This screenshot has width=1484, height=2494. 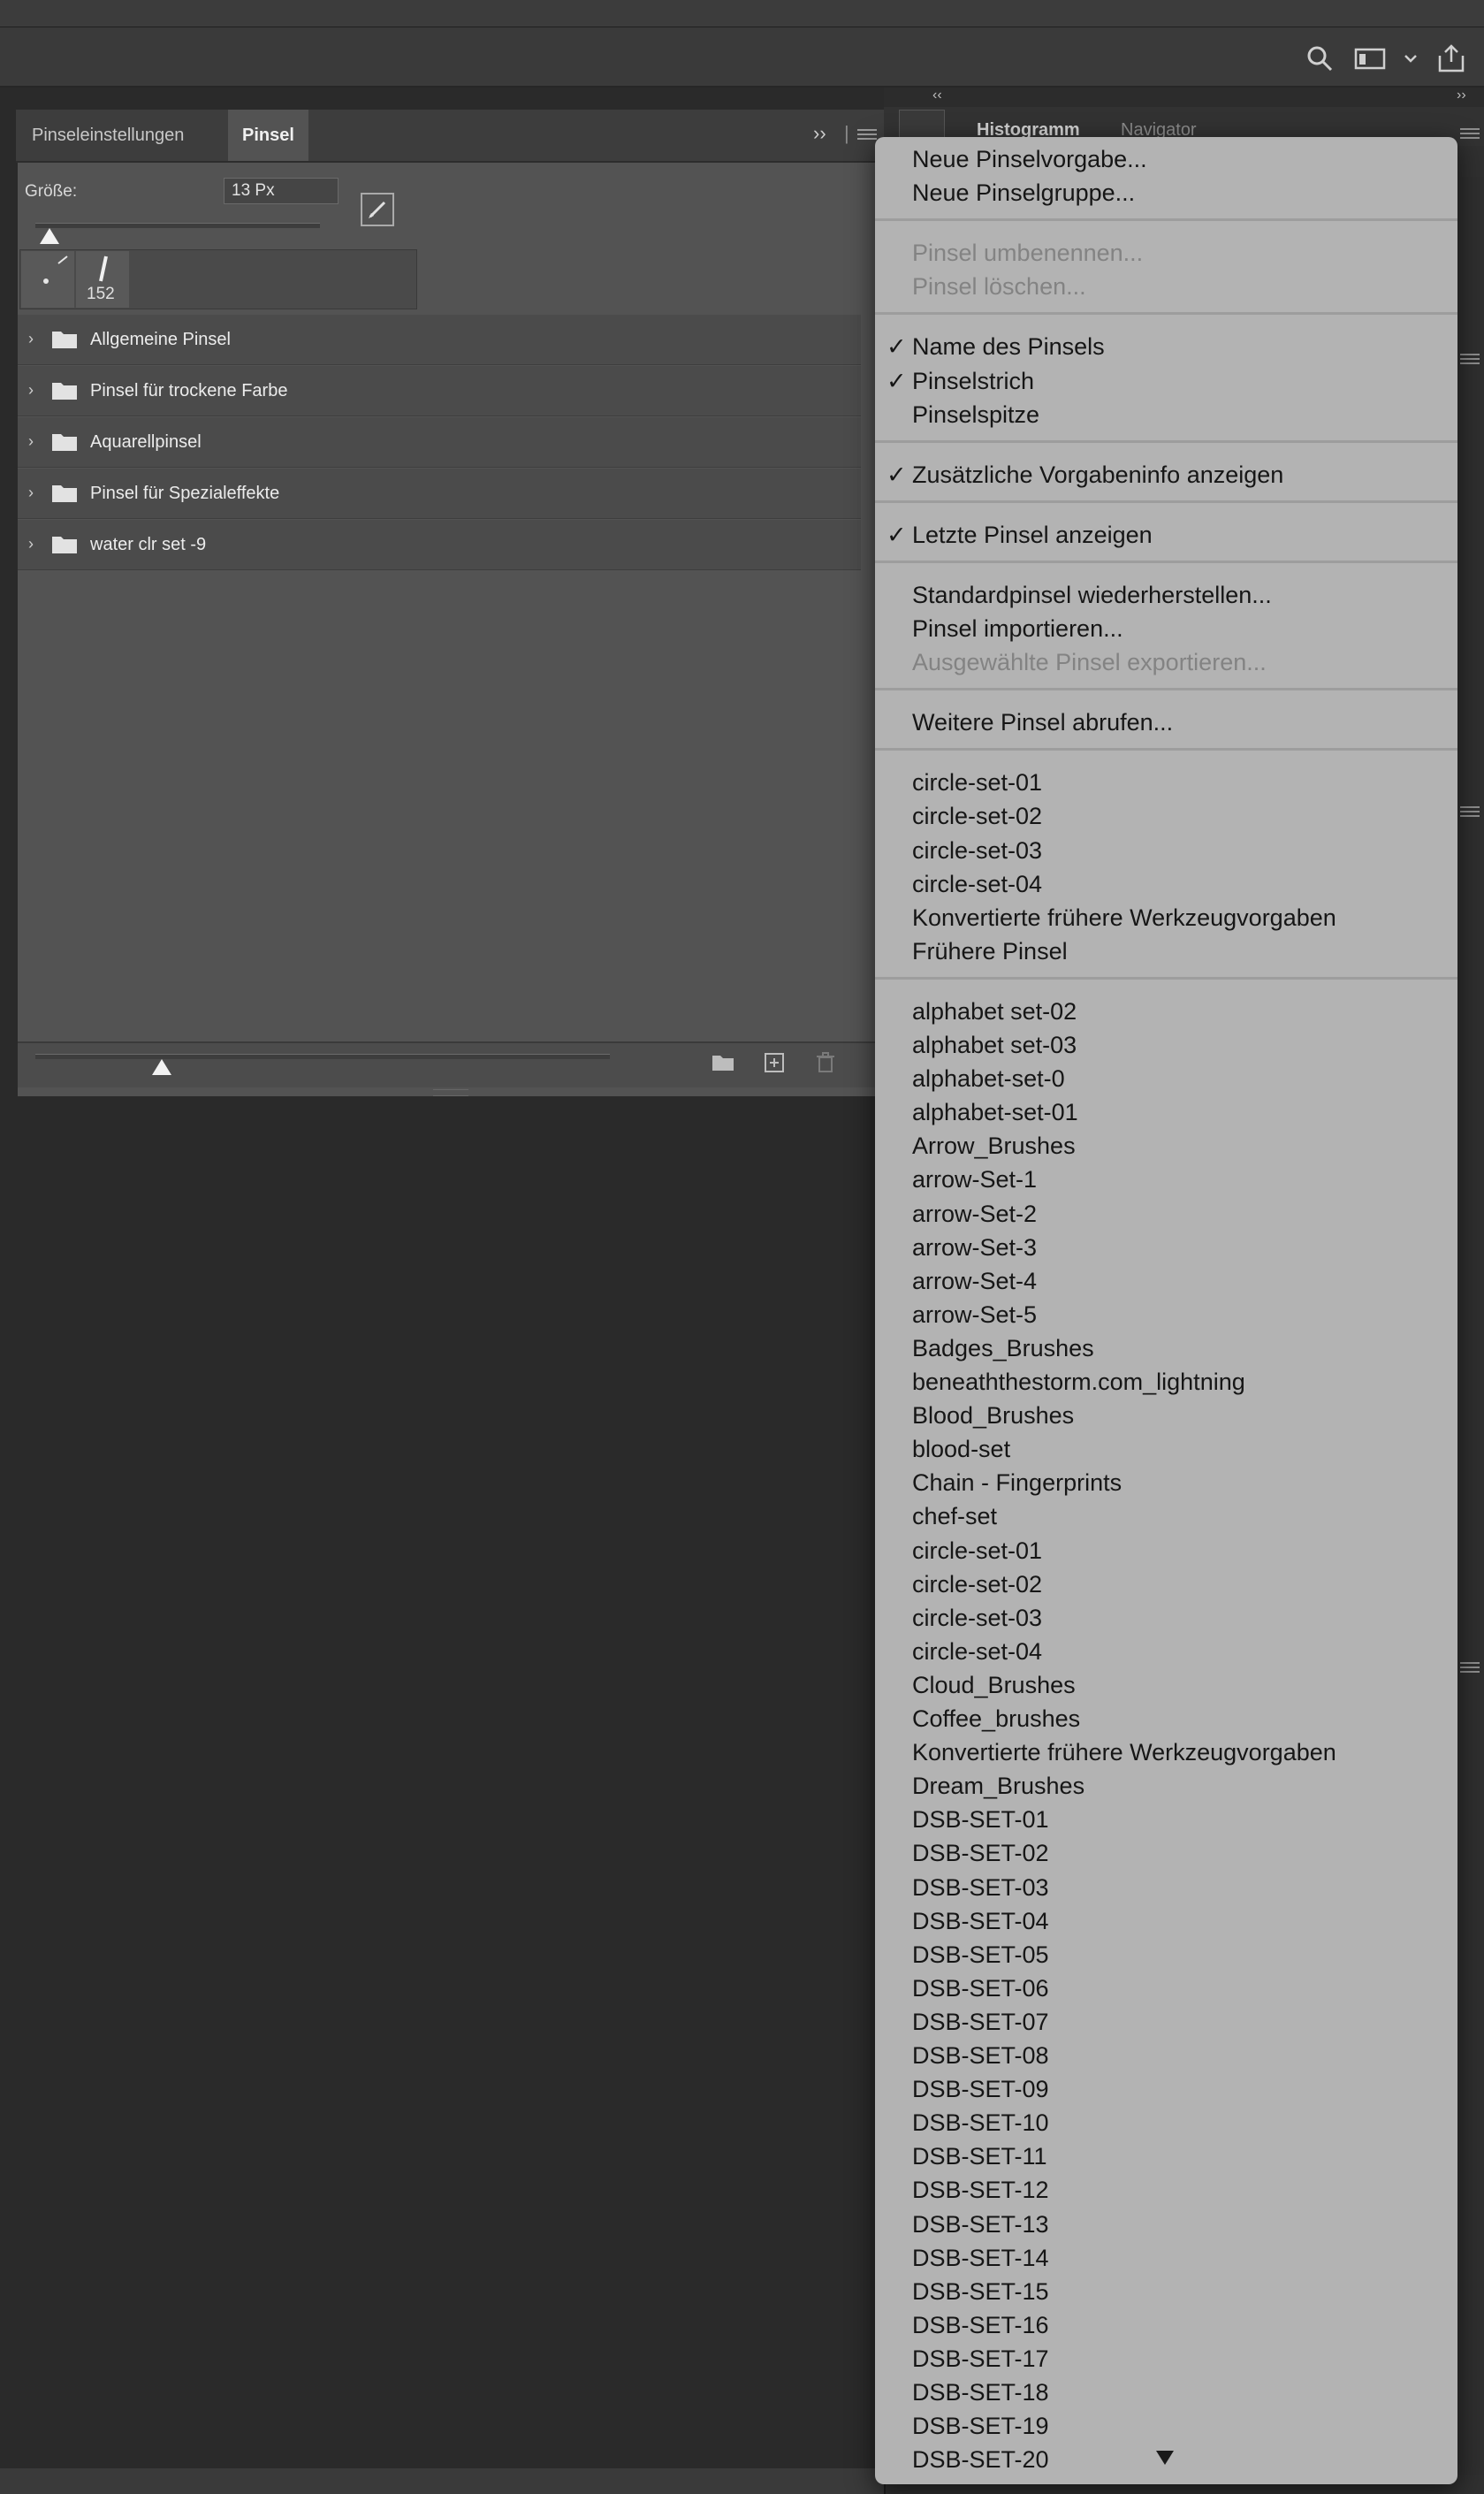 What do you see at coordinates (1319, 58) in the screenshot?
I see `search-icon` at bounding box center [1319, 58].